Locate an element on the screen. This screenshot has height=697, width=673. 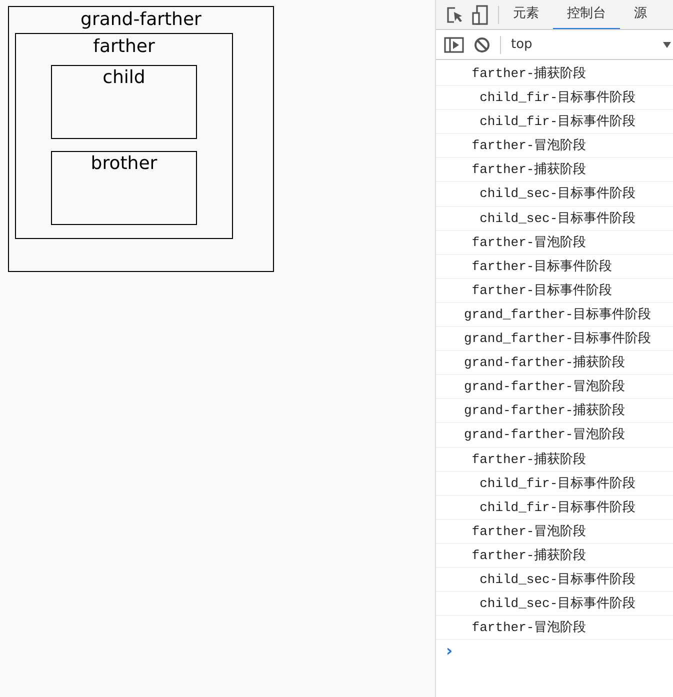
inspect-icon is located at coordinates (455, 15).